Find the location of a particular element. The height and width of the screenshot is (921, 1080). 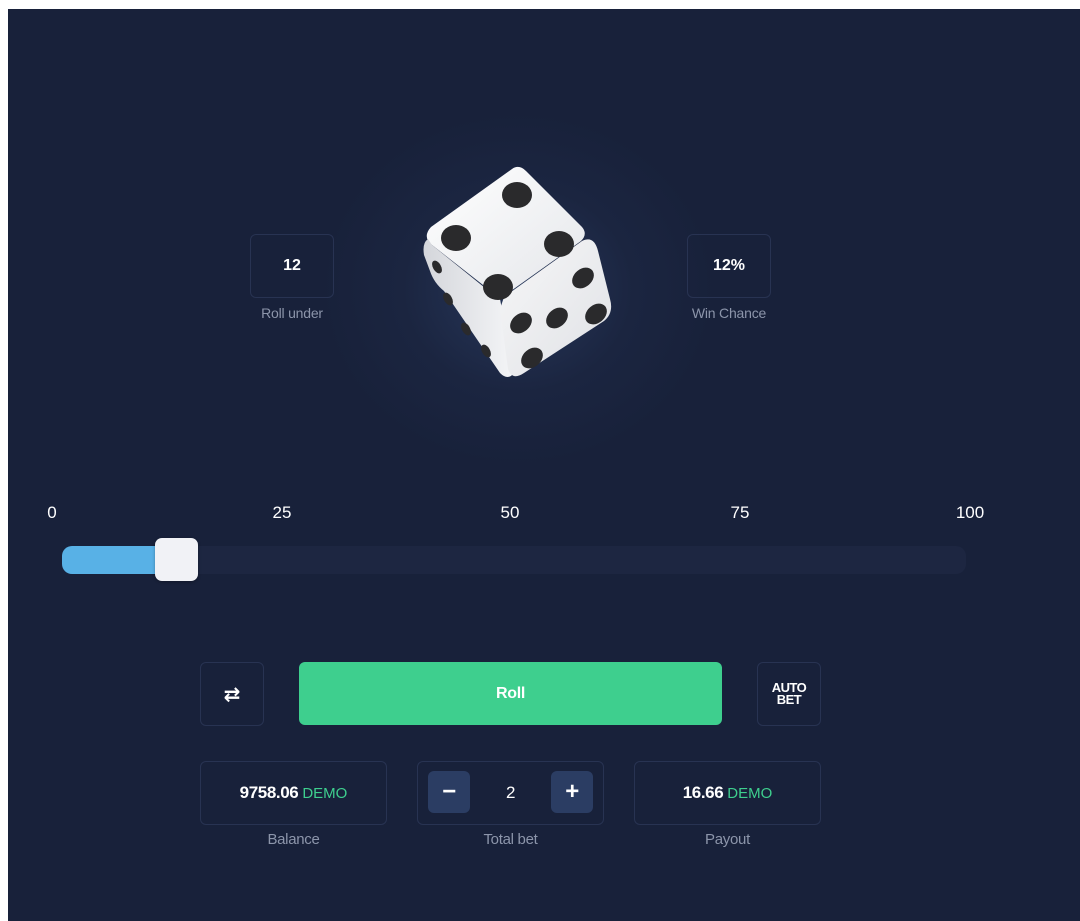

win-chance-box: 12% is located at coordinates (729, 266).